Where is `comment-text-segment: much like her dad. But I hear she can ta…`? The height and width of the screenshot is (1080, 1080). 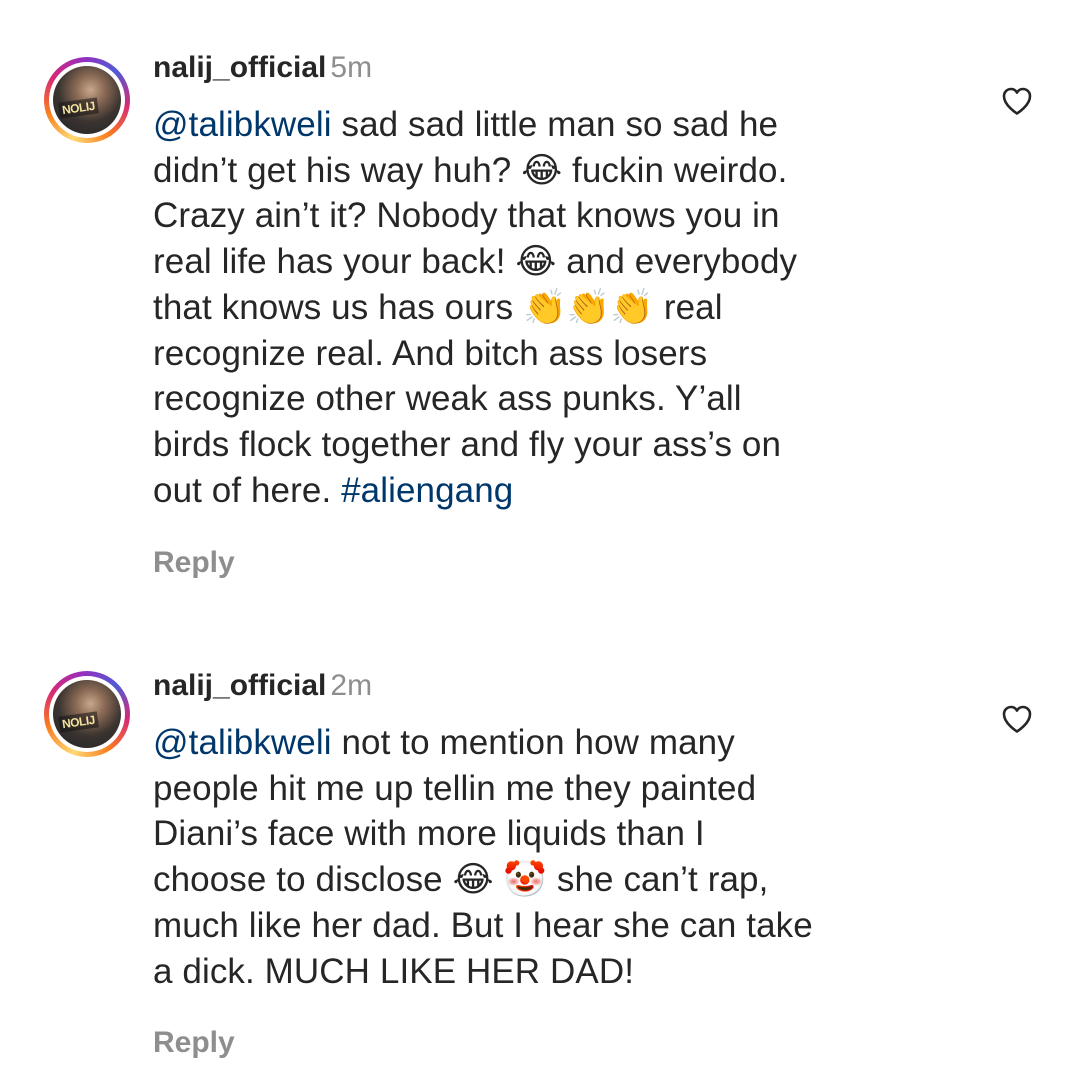
comment-text-segment: much like her dad. But I hear she can ta… is located at coordinates (483, 925).